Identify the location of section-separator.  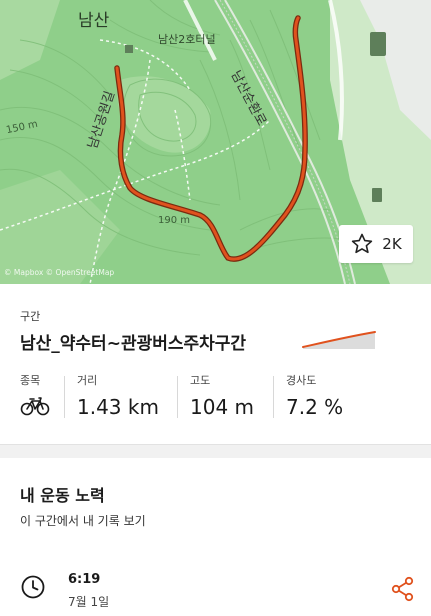
(215, 451).